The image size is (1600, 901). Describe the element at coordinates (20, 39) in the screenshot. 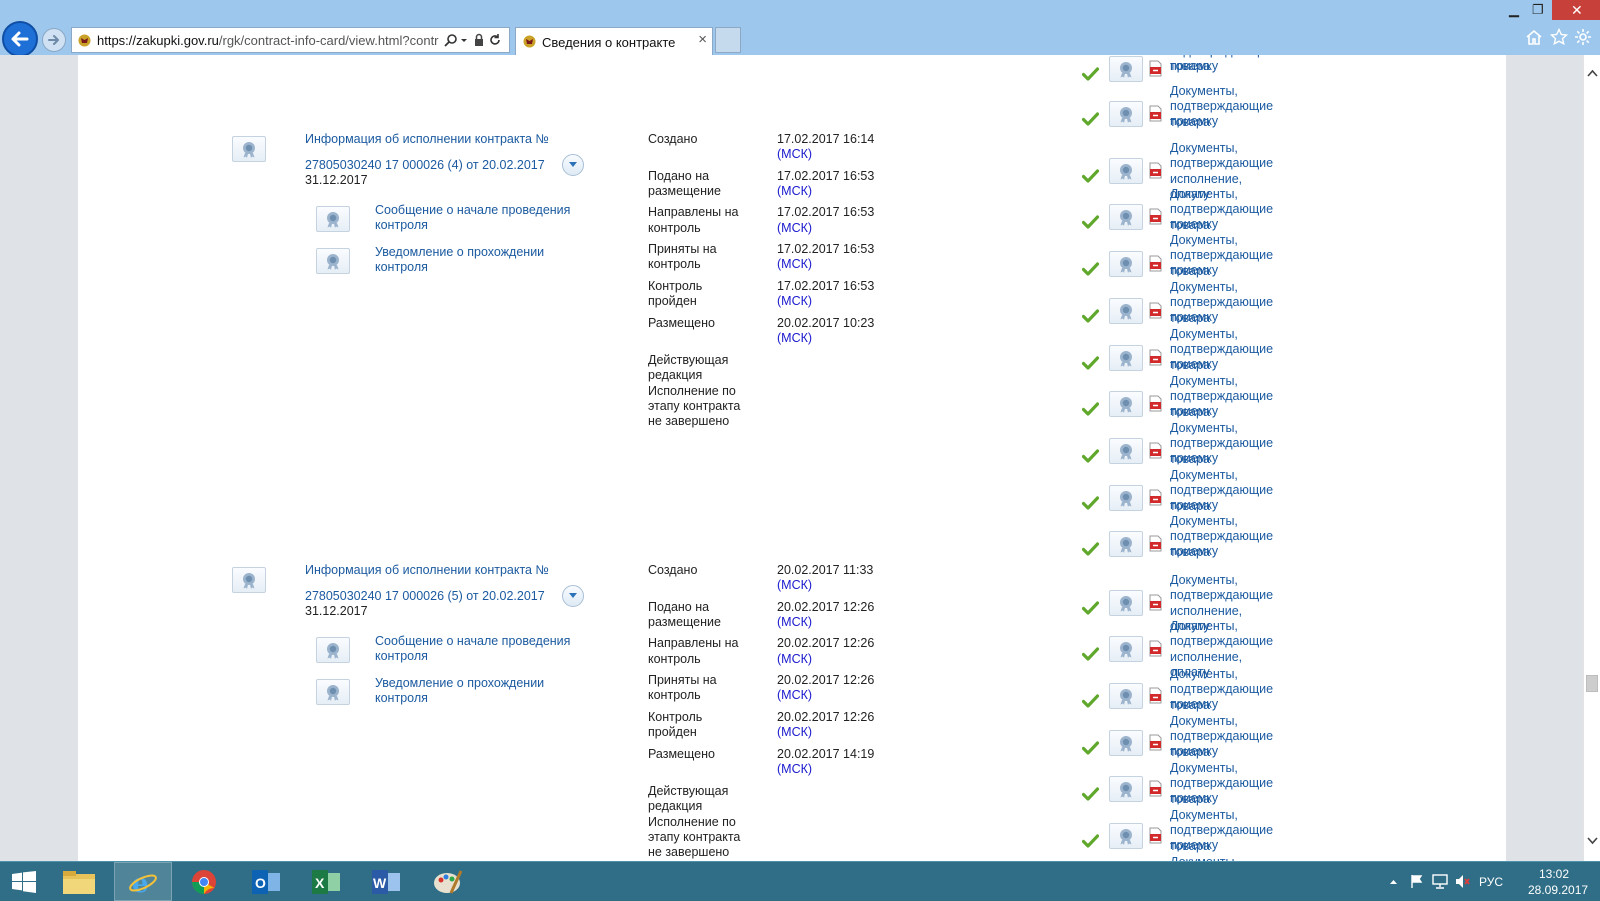

I see `back-button` at that location.